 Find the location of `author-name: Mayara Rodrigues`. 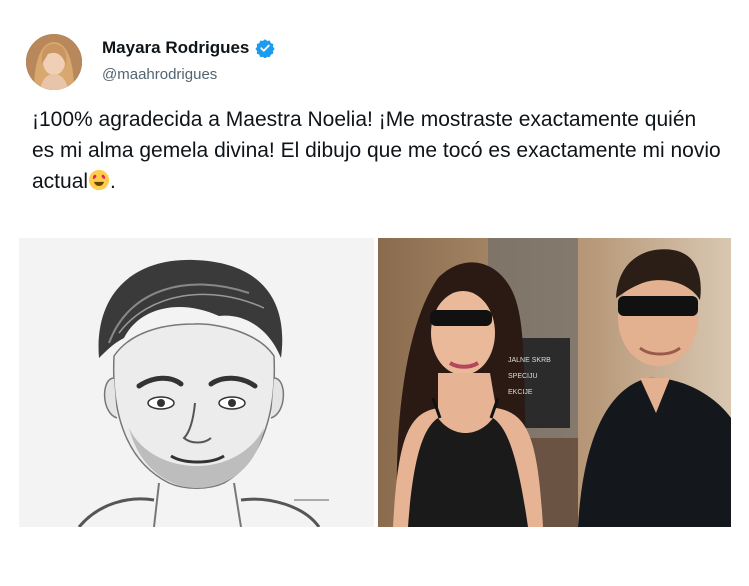

author-name: Mayara Rodrigues is located at coordinates (175, 48).